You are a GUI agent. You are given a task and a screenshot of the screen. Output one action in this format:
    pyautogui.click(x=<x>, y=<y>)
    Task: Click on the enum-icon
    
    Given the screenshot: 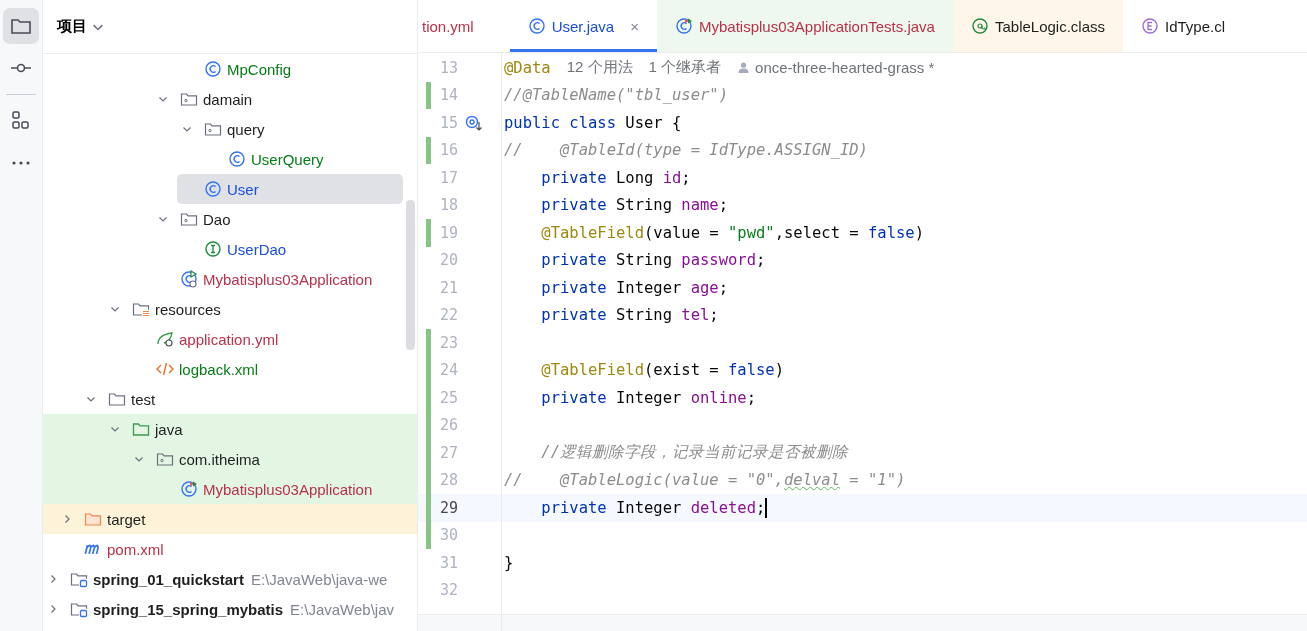 What is the action you would take?
    pyautogui.click(x=1150, y=26)
    